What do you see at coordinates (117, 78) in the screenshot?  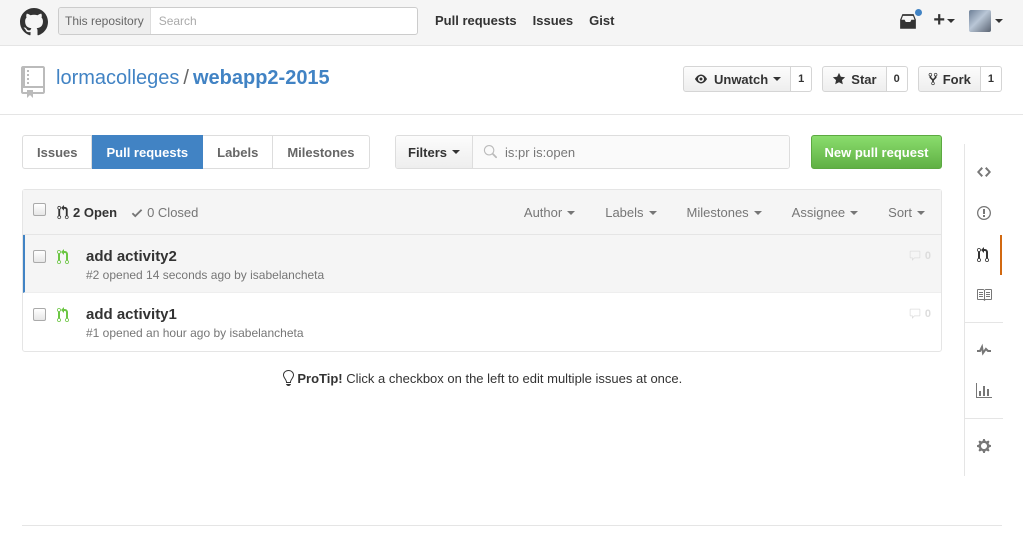 I see `repo-owner-link: lormacolleges` at bounding box center [117, 78].